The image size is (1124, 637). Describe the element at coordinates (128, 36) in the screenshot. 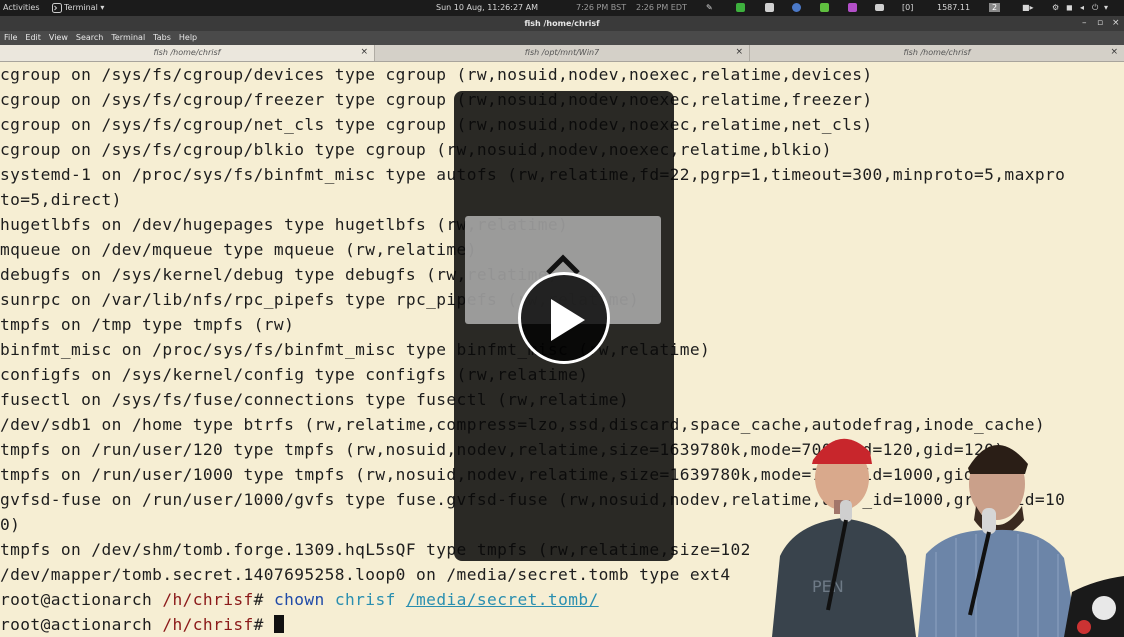

I see `menu-terminal: Terminal` at that location.